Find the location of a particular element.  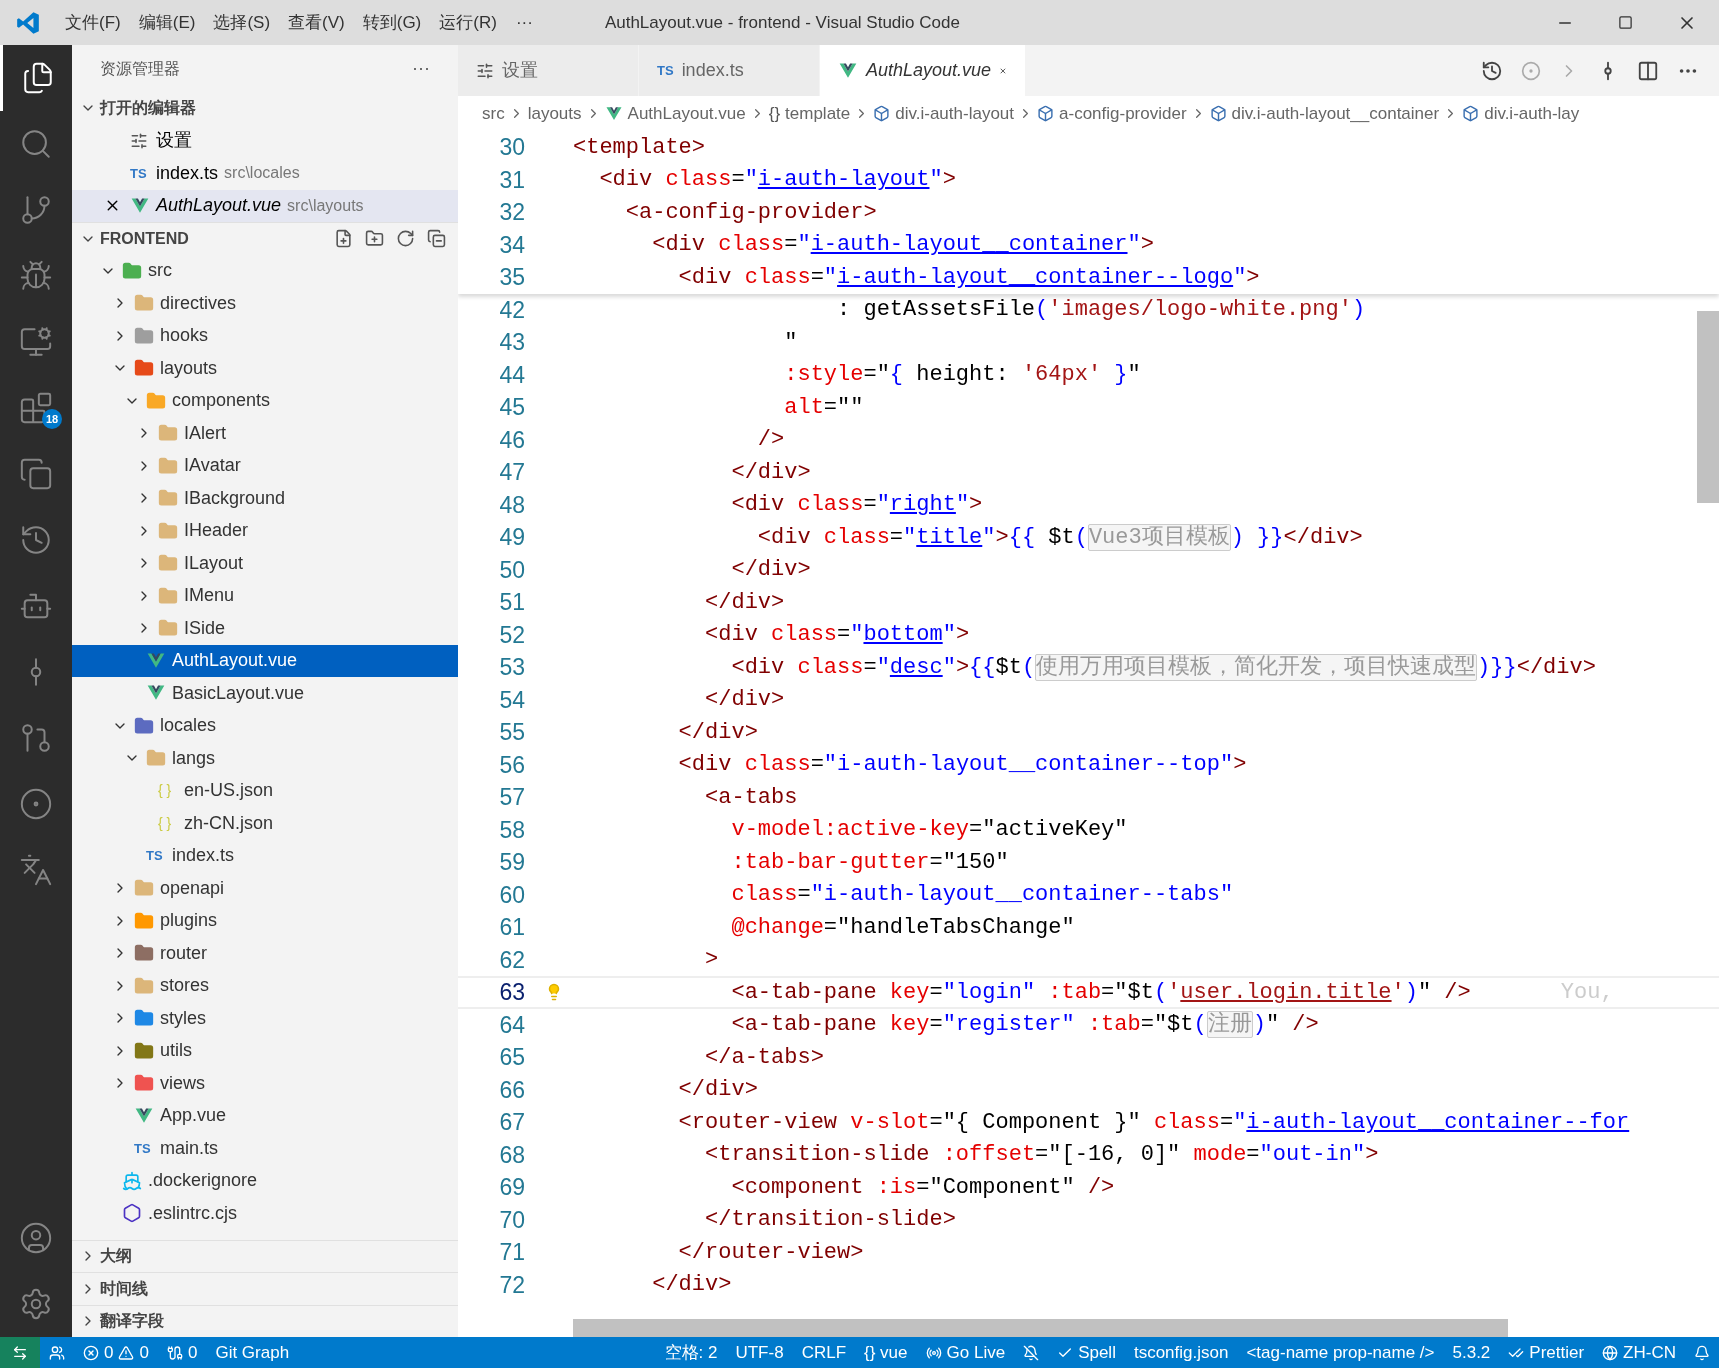

tree-item: AuthLayout.vue is located at coordinates (265, 660).